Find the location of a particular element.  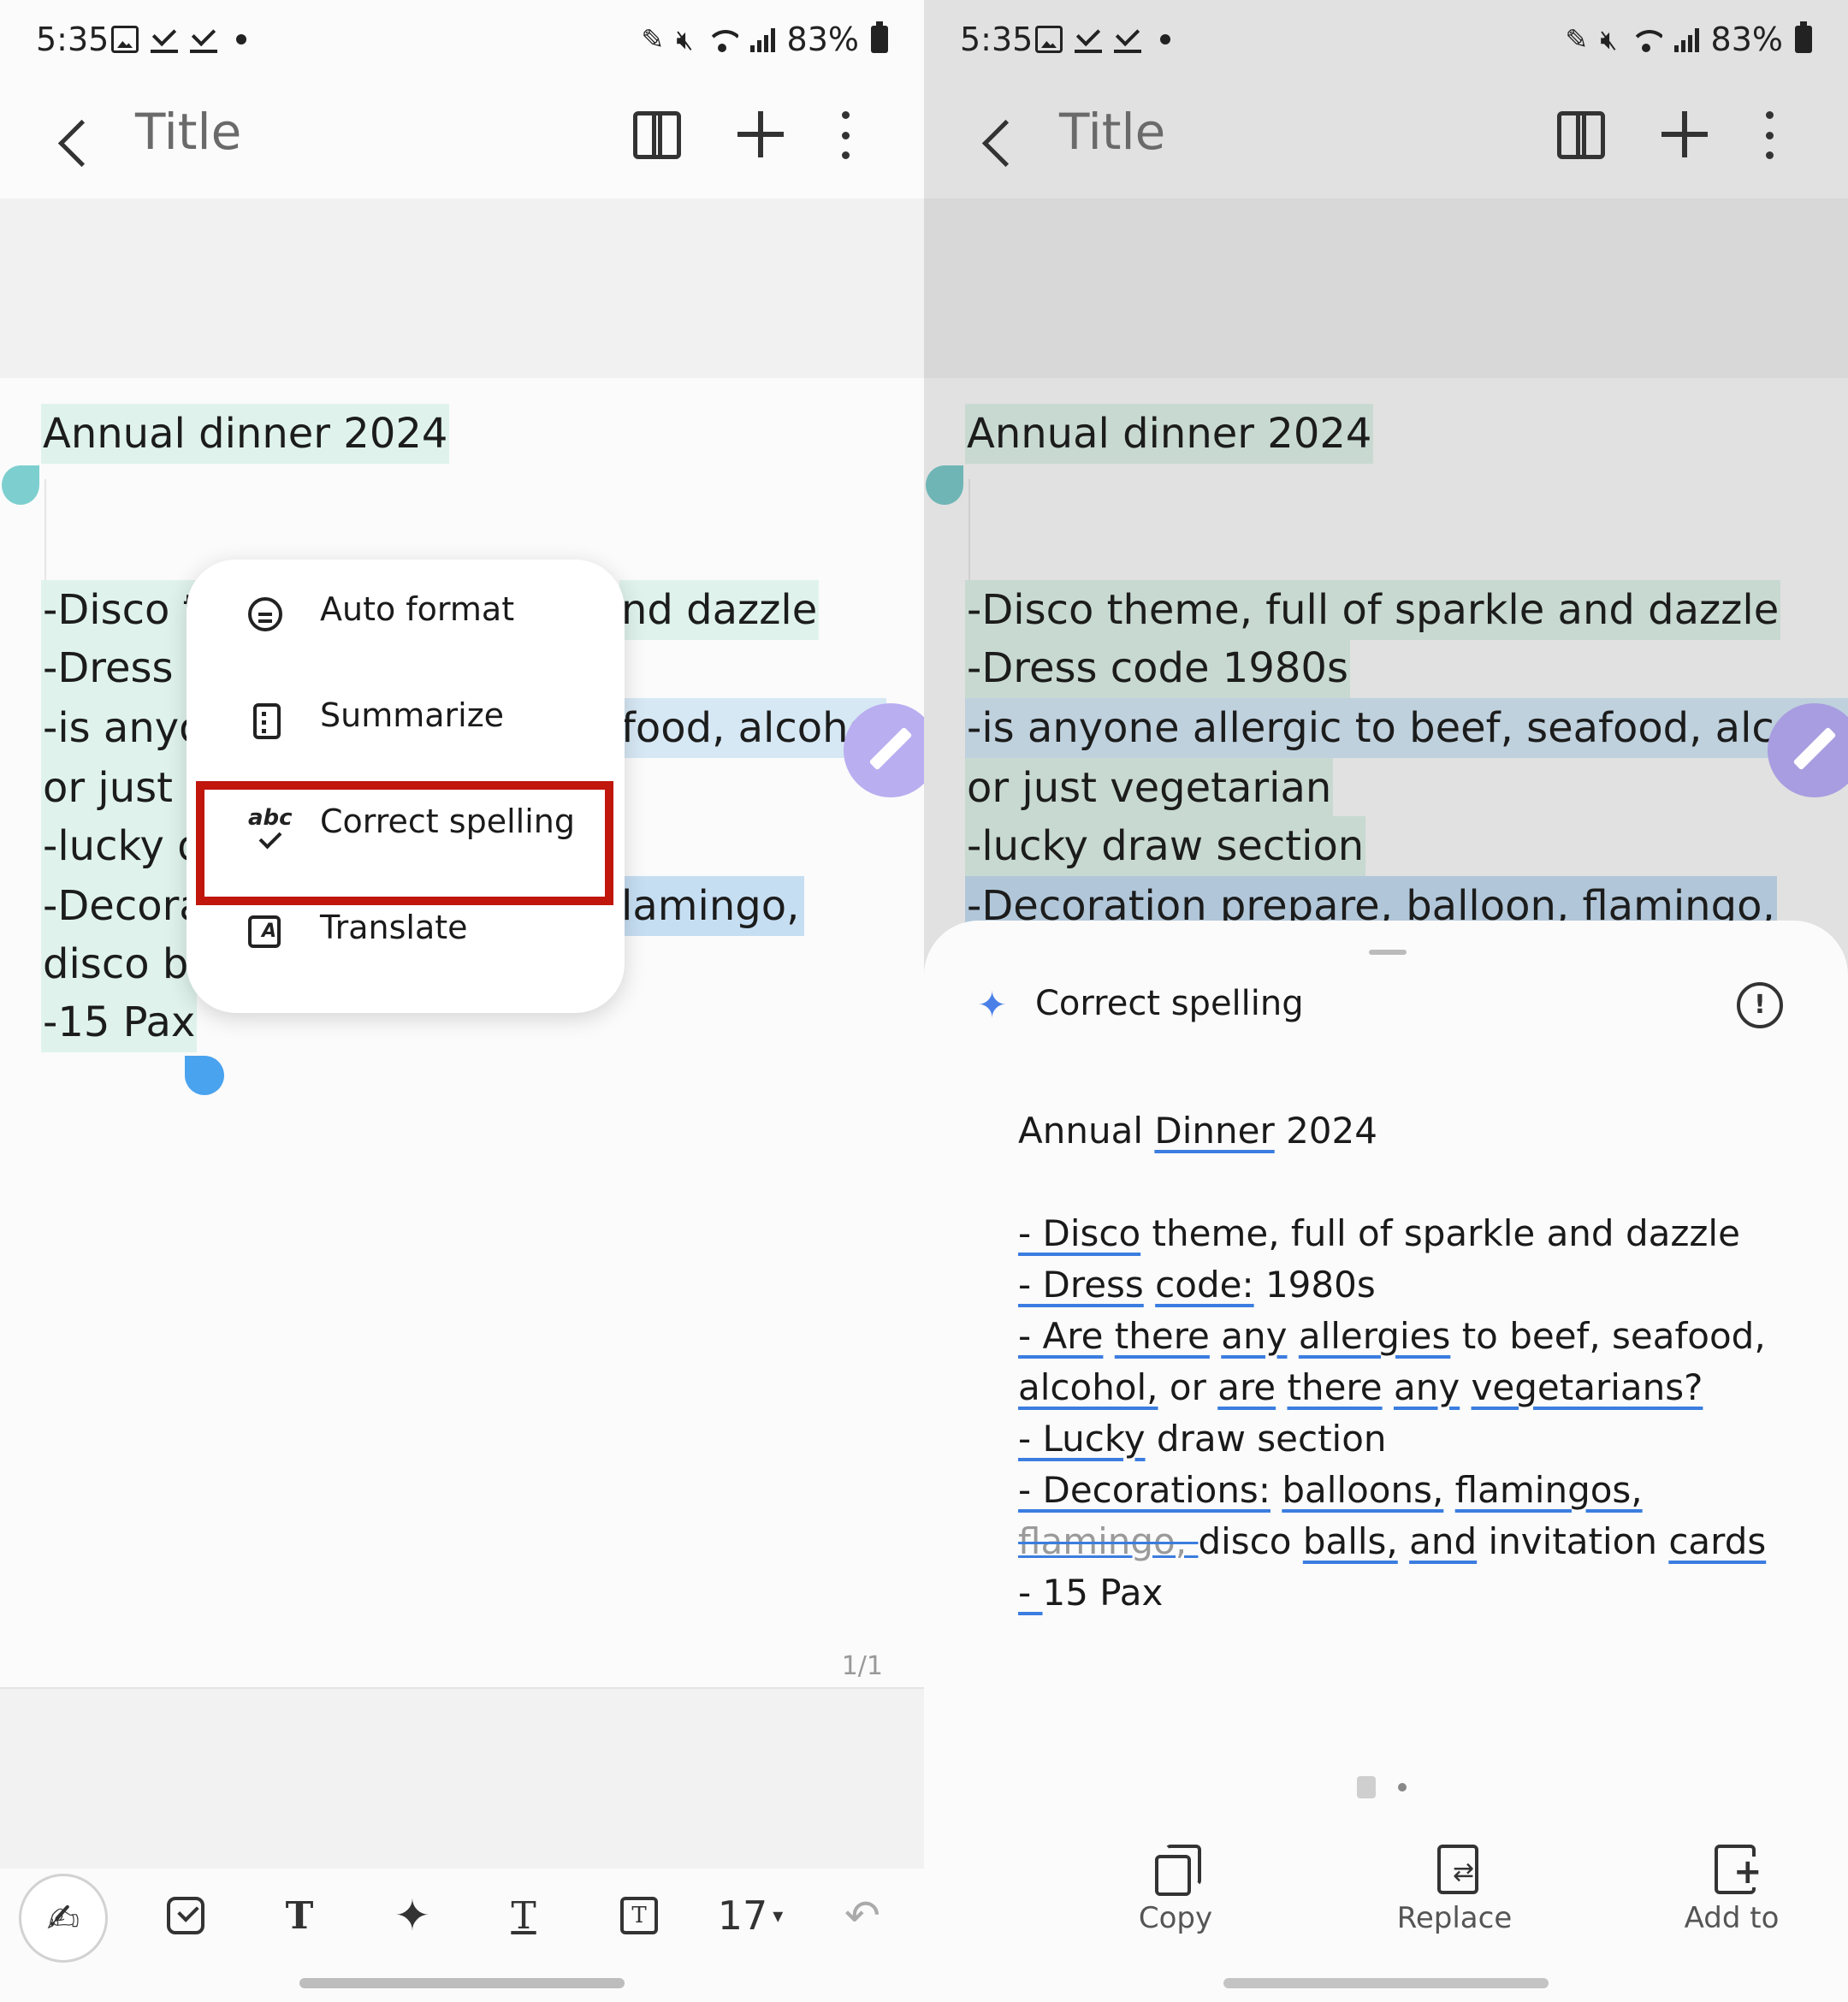

menu-item-summarize: Summarize is located at coordinates (406, 719).